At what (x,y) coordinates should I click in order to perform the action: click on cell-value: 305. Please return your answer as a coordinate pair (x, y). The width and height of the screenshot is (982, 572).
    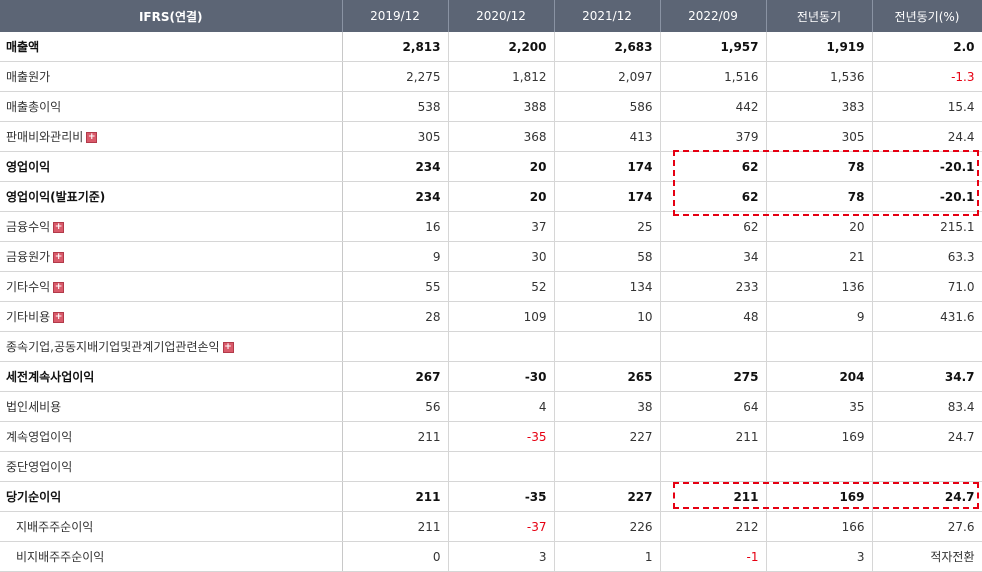
    Looking at the image, I should click on (819, 136).